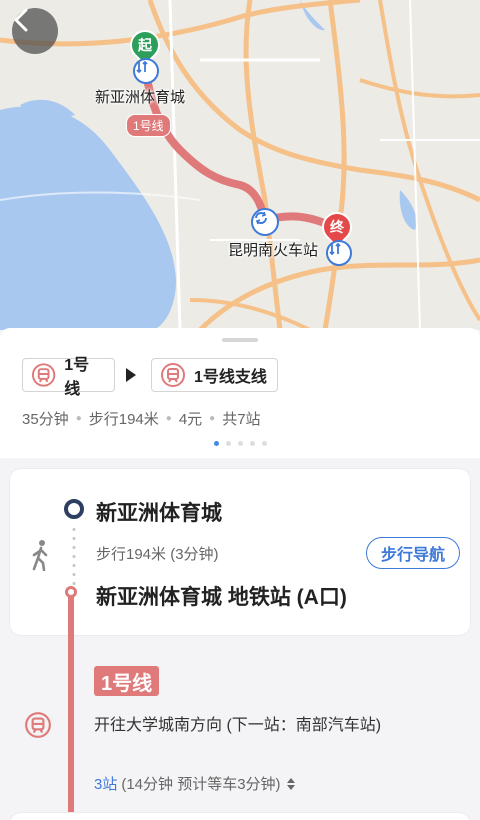  I want to click on duration: 35分钟, so click(45, 419).